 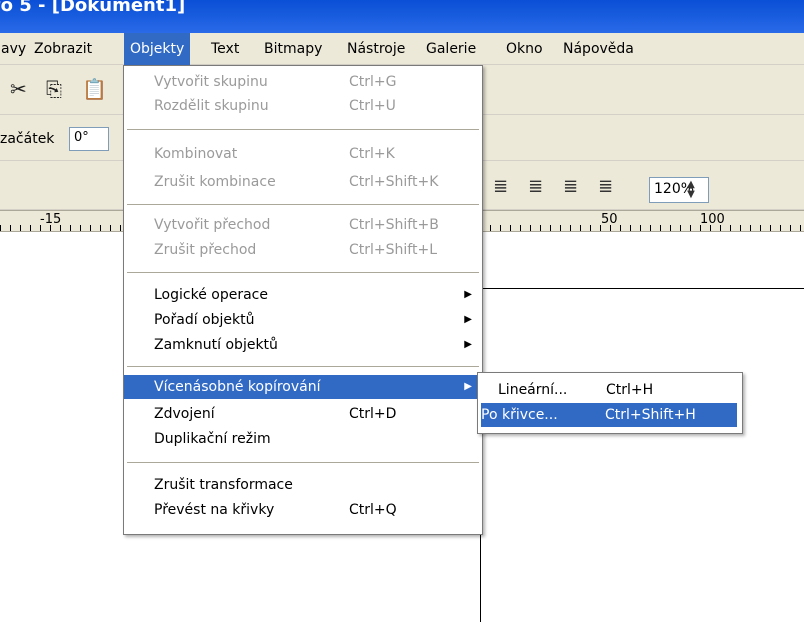 I want to click on menu-item-label: Vytvořit přechod, so click(x=212, y=225).